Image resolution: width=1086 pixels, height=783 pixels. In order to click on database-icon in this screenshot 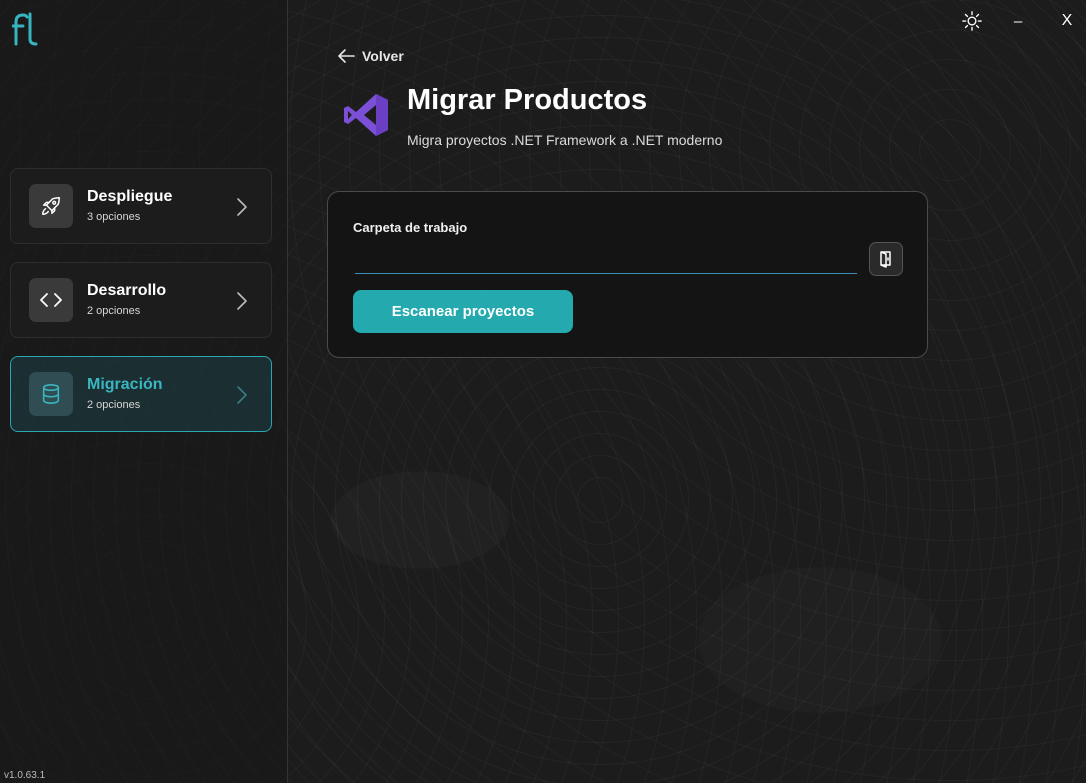, I will do `click(51, 394)`.